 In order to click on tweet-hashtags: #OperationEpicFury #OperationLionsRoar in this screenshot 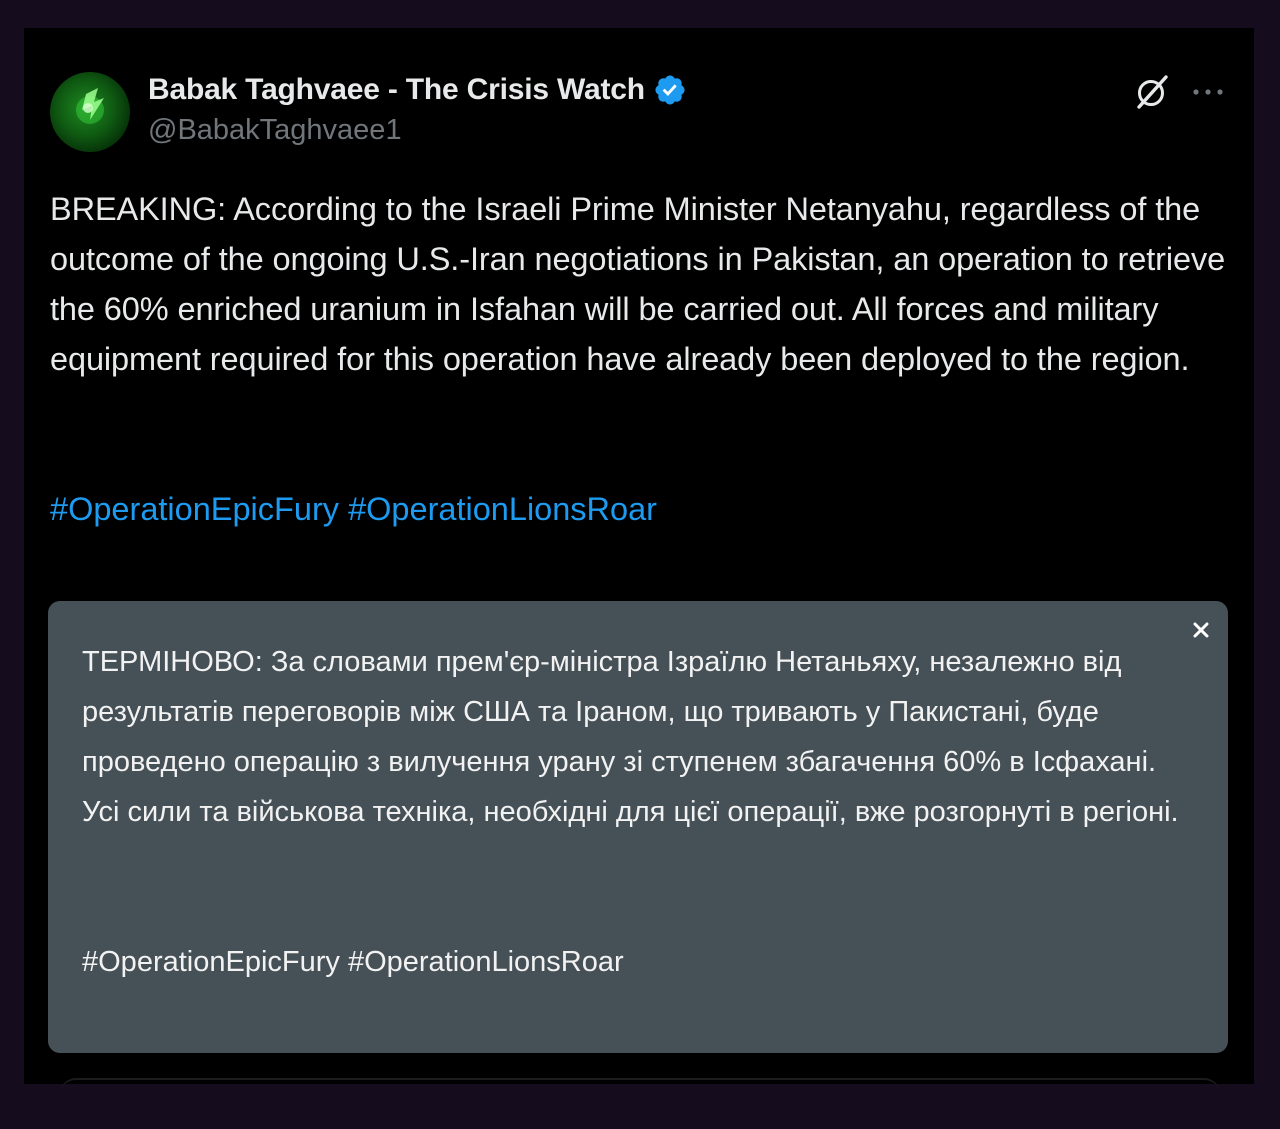, I will do `click(353, 509)`.